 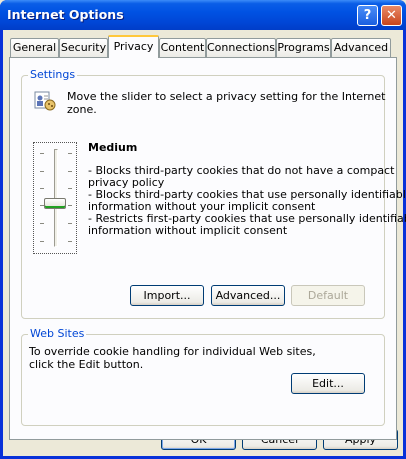 What do you see at coordinates (86, 364) in the screenshot?
I see `websites-text-line2: click the Edit button.` at bounding box center [86, 364].